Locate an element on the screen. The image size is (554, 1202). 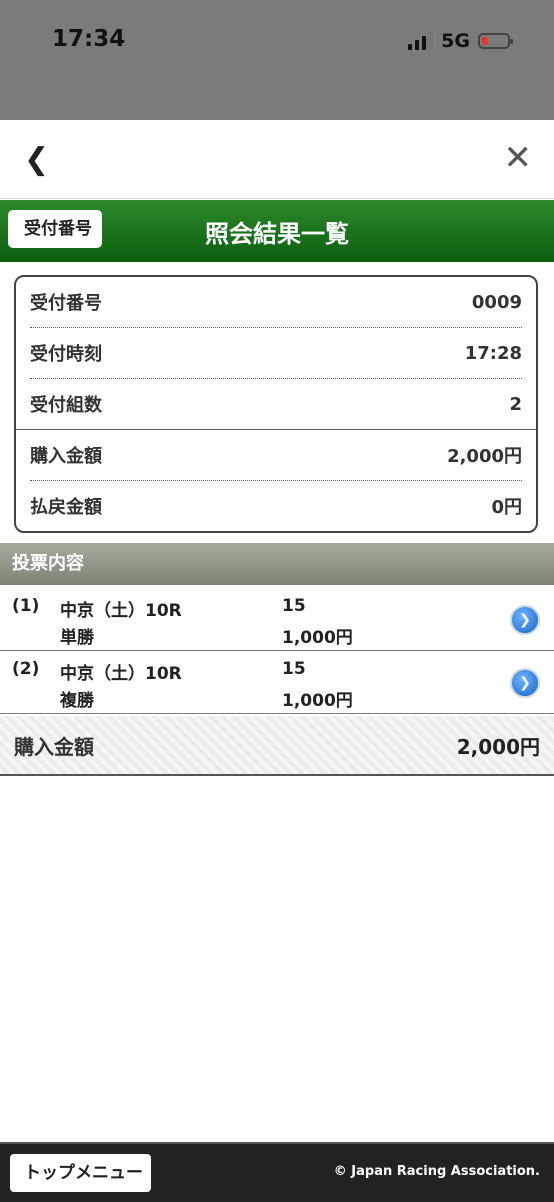
section-header-bet-contents: 投票内容 is located at coordinates (277, 564).